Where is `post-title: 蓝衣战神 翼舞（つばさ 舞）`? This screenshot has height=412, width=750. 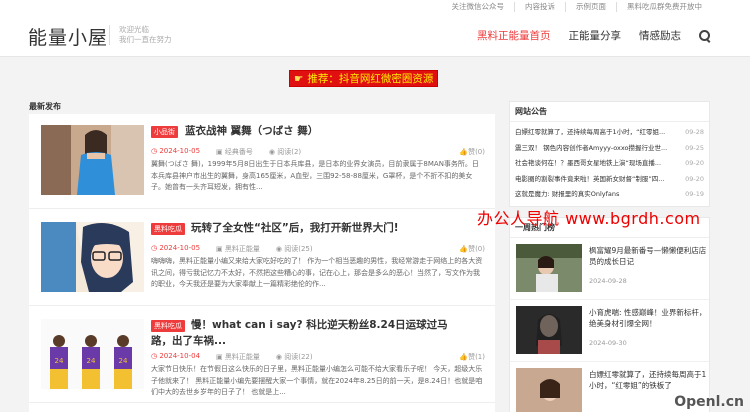
post-title: 蓝衣战神 翼舞（つばさ 舞） is located at coordinates (335, 131).